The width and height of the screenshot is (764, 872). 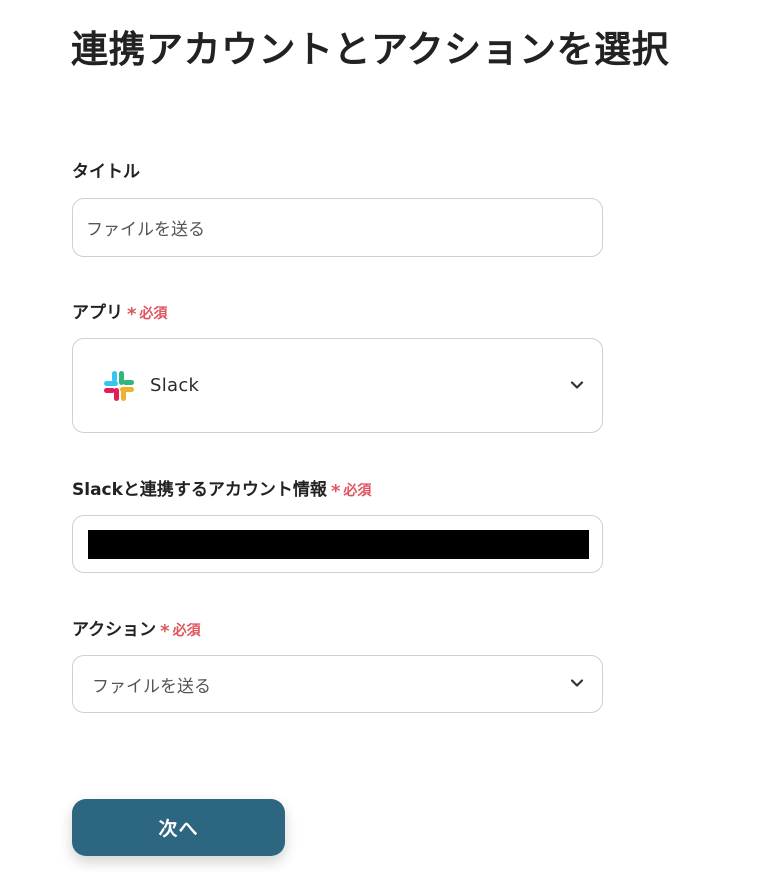 I want to click on title-label-text: タイトル, so click(x=106, y=172).